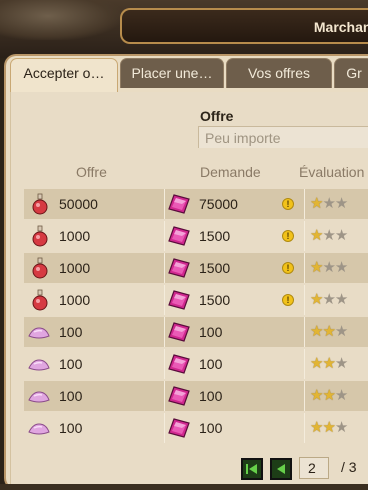  I want to click on first-page-button, so click(252, 469).